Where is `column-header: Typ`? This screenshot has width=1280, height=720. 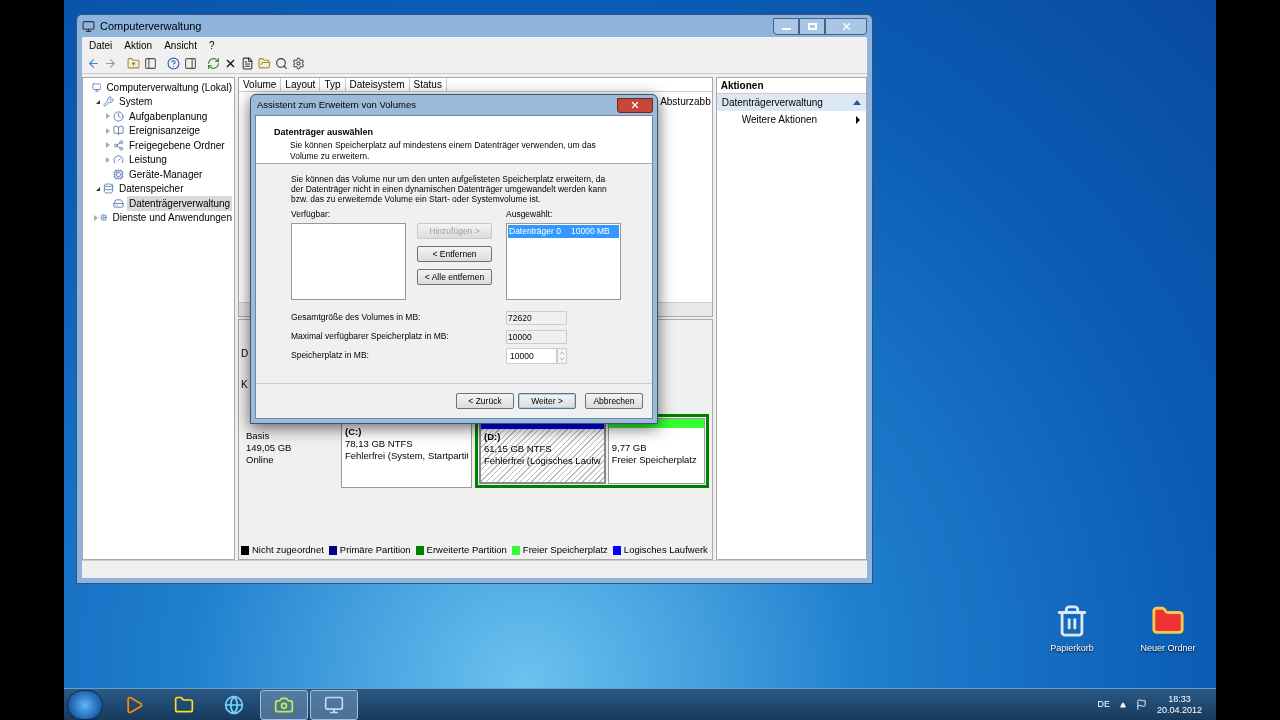
column-header: Typ is located at coordinates (333, 84).